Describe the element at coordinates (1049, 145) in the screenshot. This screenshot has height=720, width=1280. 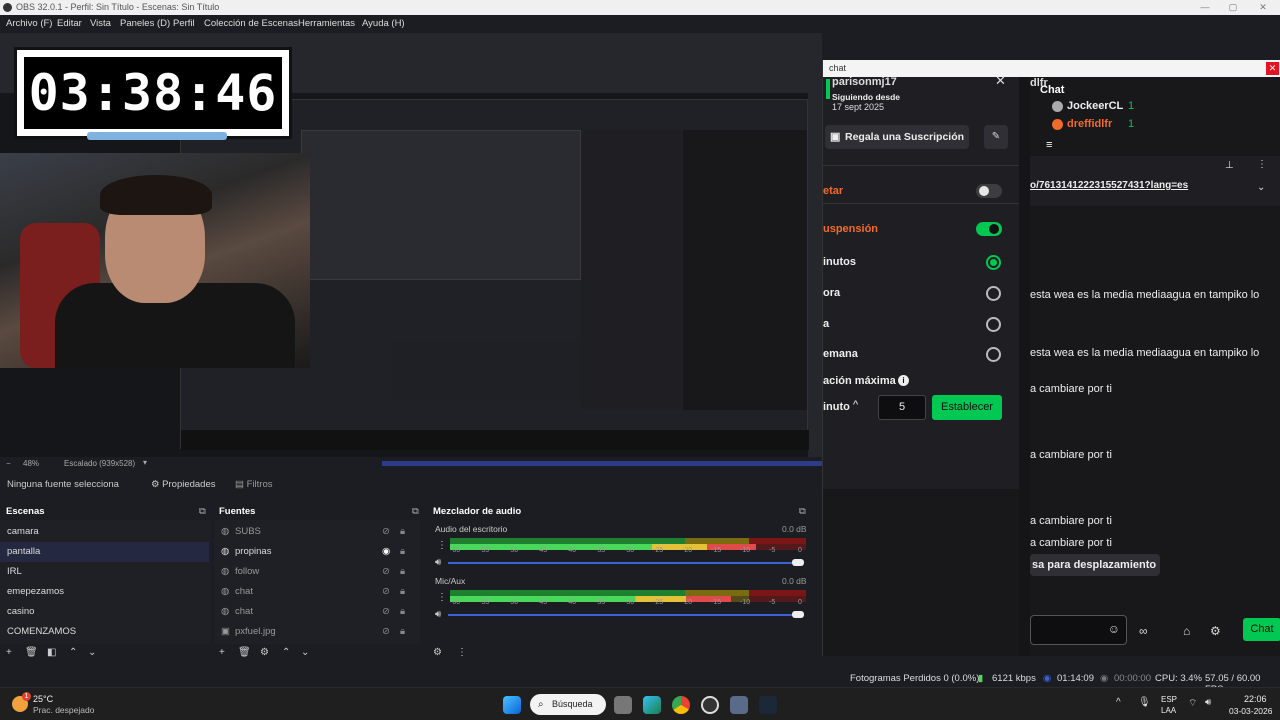
I see `collapse-icon: ≡` at that location.